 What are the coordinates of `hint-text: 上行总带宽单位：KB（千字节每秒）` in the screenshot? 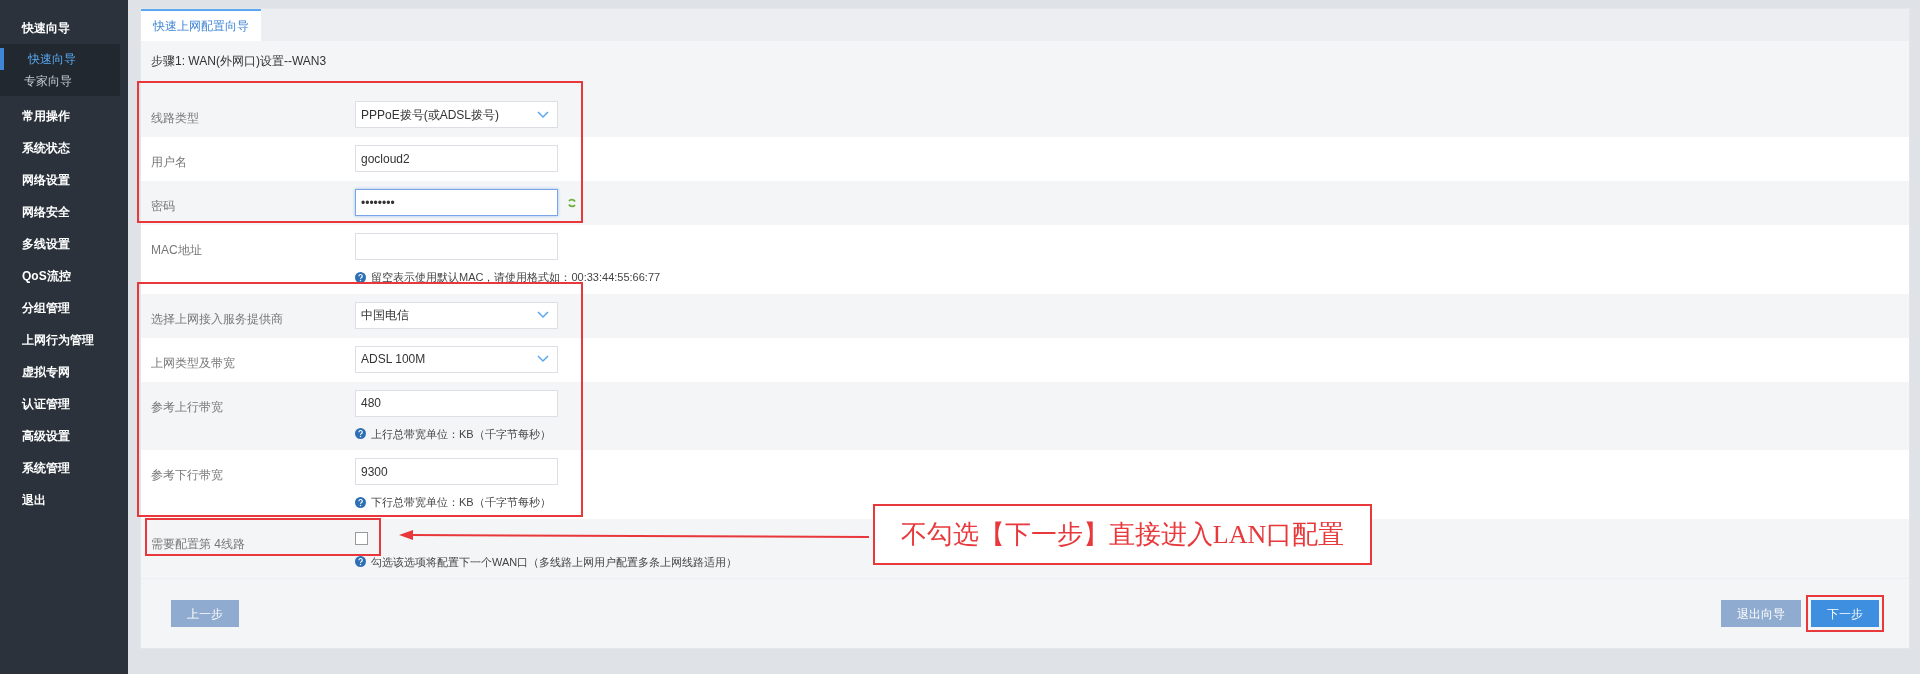 It's located at (461, 434).